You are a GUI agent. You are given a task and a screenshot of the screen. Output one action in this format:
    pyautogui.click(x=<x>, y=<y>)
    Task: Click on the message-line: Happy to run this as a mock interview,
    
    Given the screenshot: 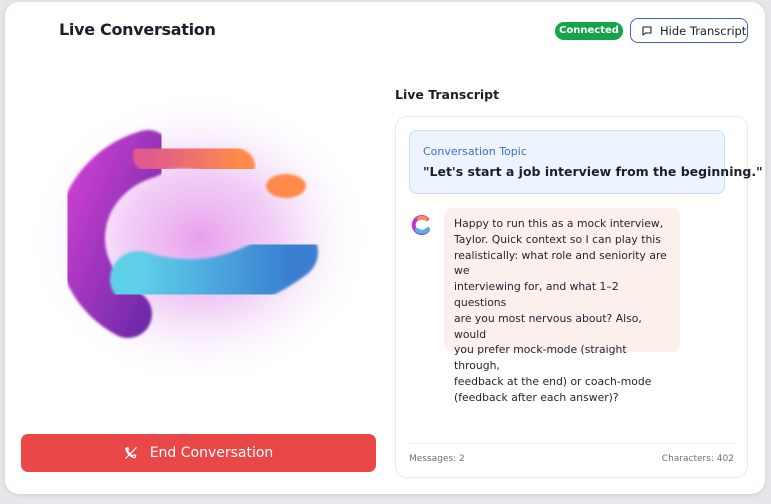 What is the action you would take?
    pyautogui.click(x=559, y=223)
    